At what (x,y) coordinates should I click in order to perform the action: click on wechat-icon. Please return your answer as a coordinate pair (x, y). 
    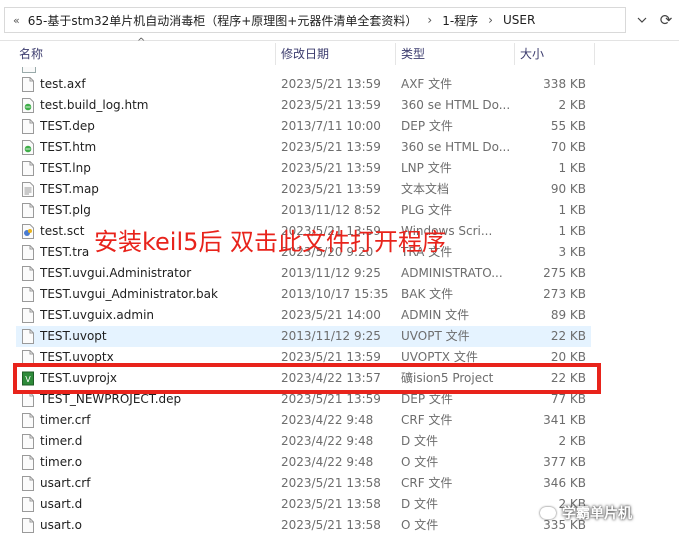
    Looking at the image, I should click on (548, 513).